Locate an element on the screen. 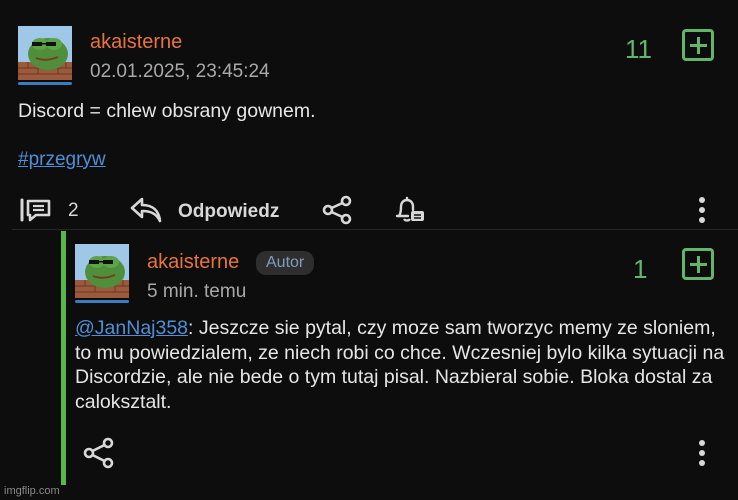 The height and width of the screenshot is (500, 738). post-author: akaisterne is located at coordinates (136, 42).